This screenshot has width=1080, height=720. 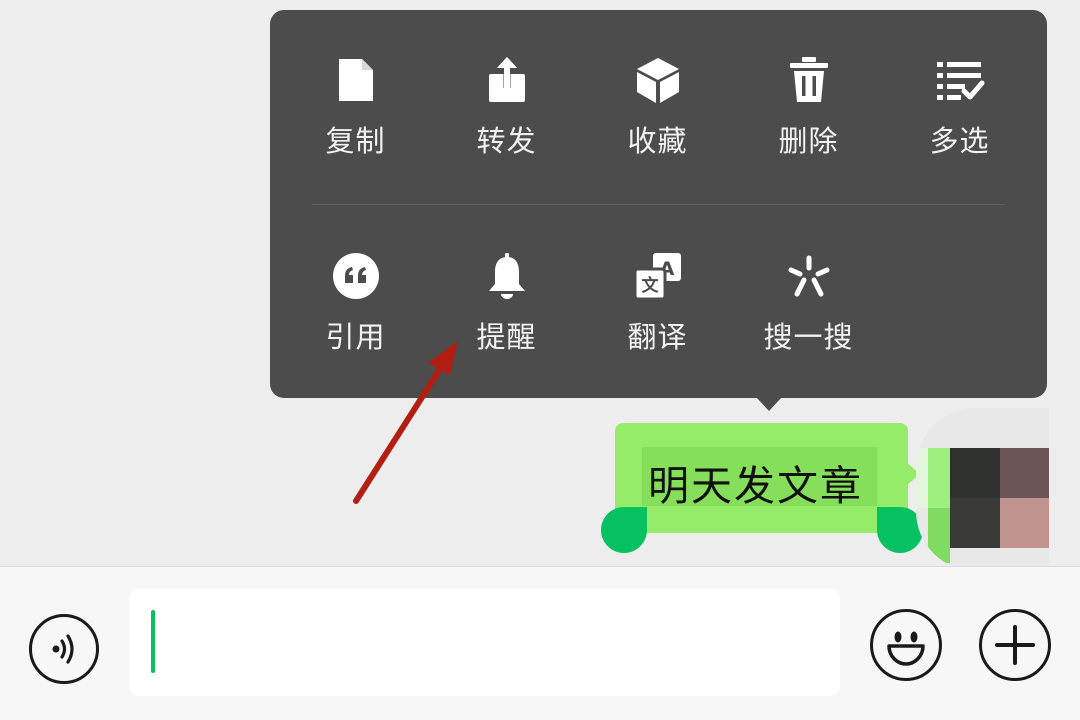 I want to click on menu-item-search: 搜一搜, so click(x=808, y=302).